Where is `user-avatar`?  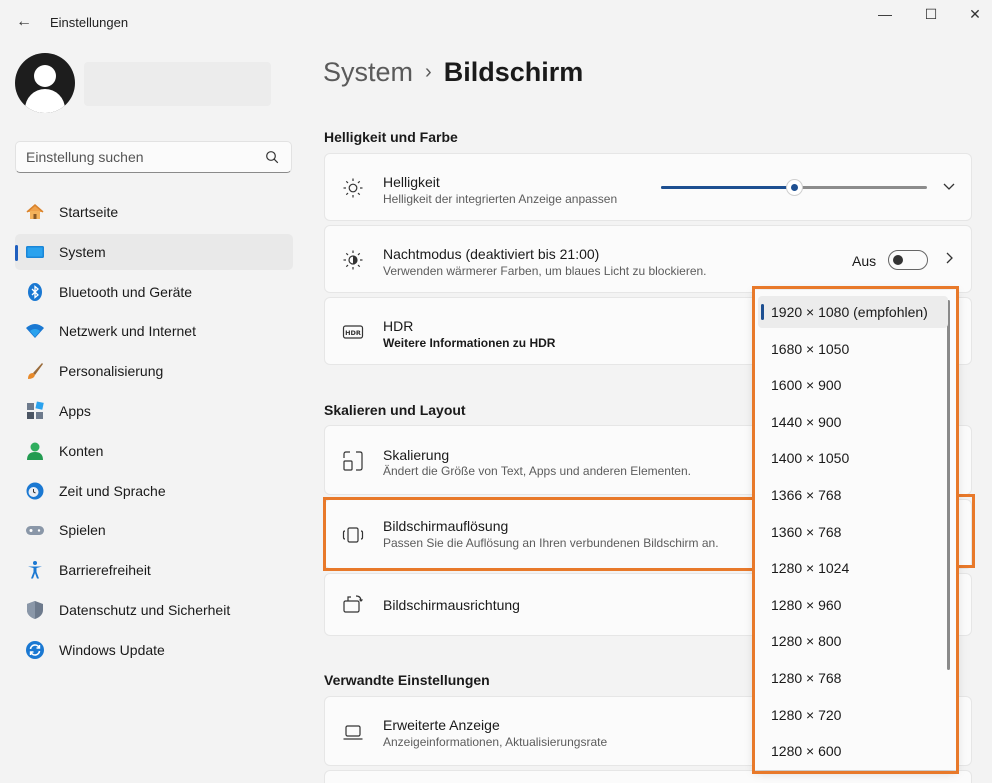
user-avatar is located at coordinates (45, 83).